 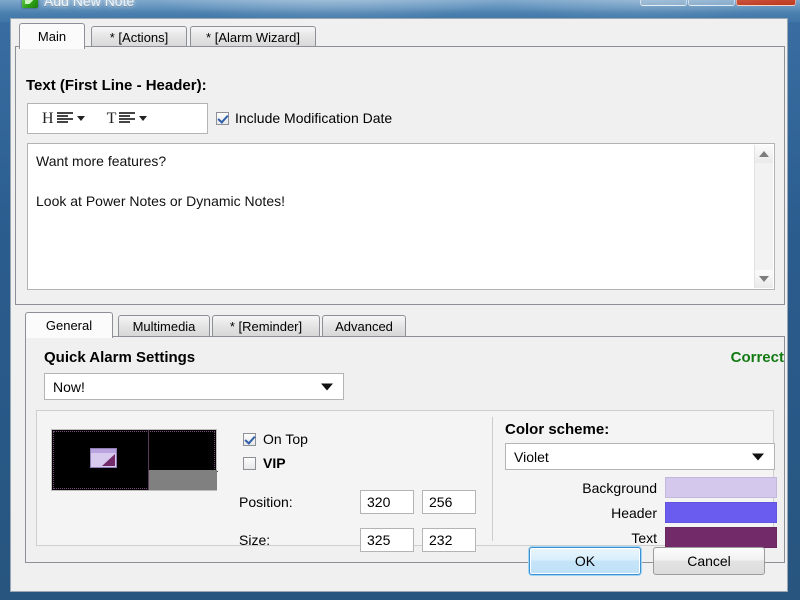 What do you see at coordinates (763, 216) in the screenshot?
I see `editor-scrollbar` at bounding box center [763, 216].